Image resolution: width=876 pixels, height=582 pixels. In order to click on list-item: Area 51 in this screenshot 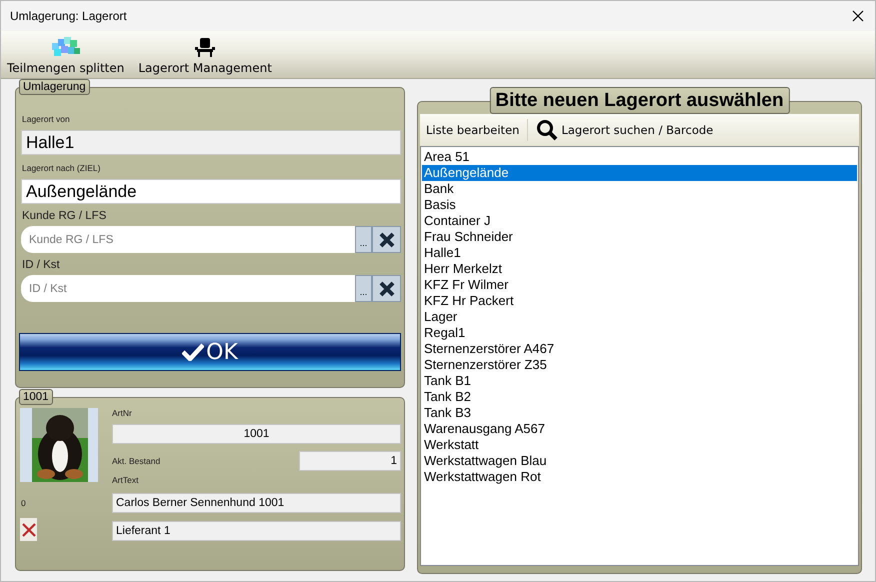, I will do `click(639, 157)`.